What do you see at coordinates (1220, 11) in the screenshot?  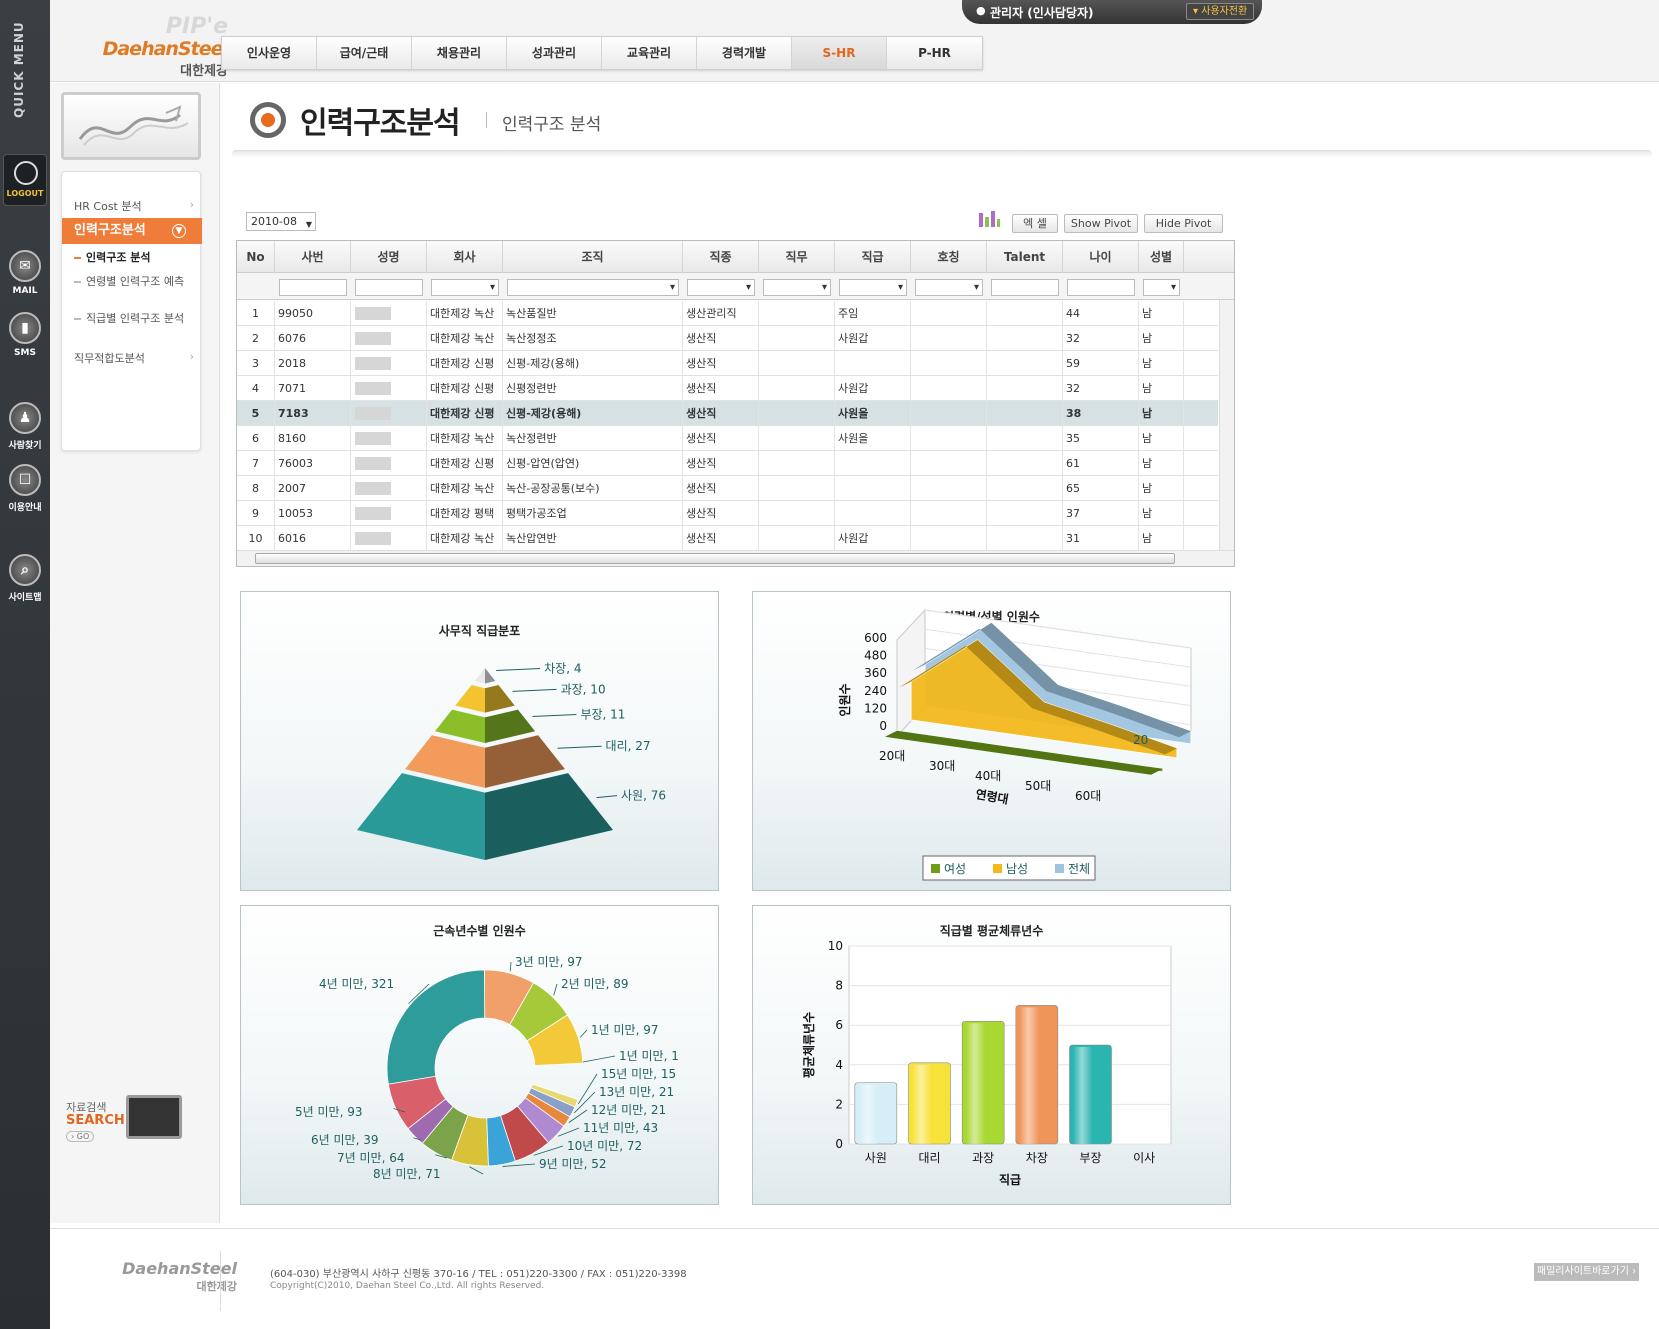 I see `switch-user-button: ▾ 사용자전환` at bounding box center [1220, 11].